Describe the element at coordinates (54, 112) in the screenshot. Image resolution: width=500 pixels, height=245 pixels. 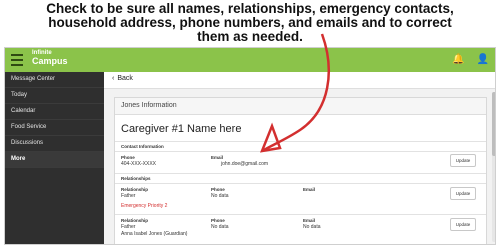
I see `sidebar-item-calendar: Calendar` at that location.